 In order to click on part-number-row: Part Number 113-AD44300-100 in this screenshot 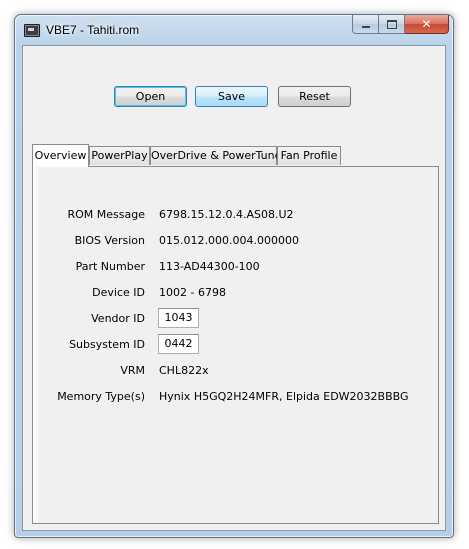, I will do `click(235, 268)`.